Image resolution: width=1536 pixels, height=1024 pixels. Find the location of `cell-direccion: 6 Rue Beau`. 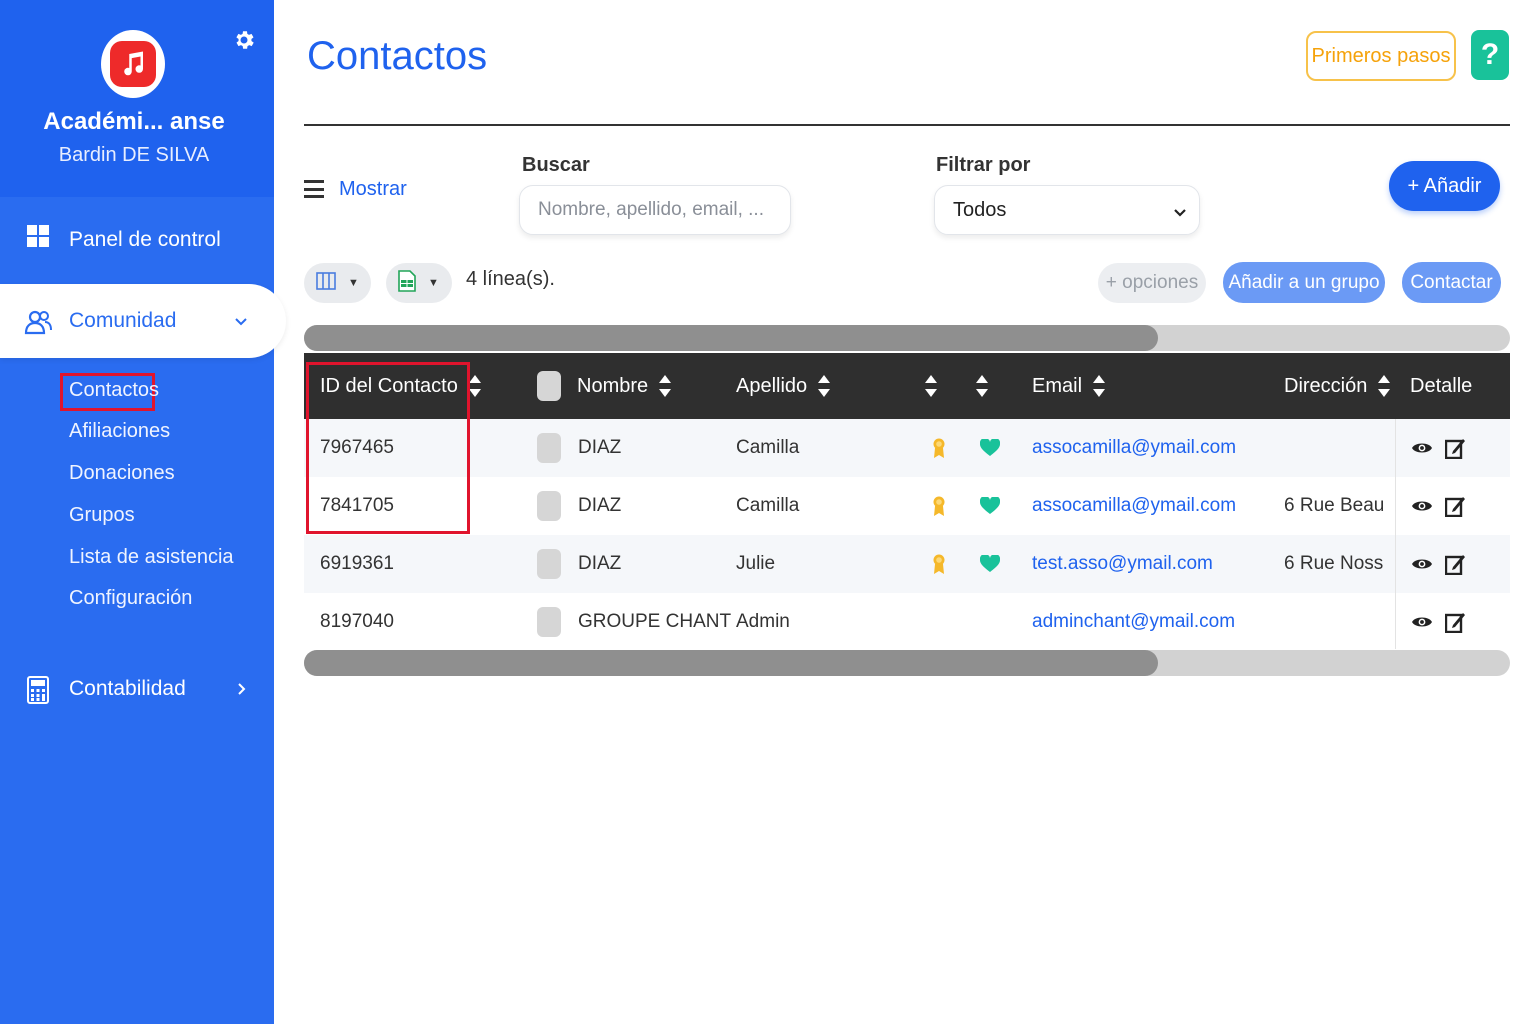

cell-direccion: 6 Rue Beau is located at coordinates (1334, 505).